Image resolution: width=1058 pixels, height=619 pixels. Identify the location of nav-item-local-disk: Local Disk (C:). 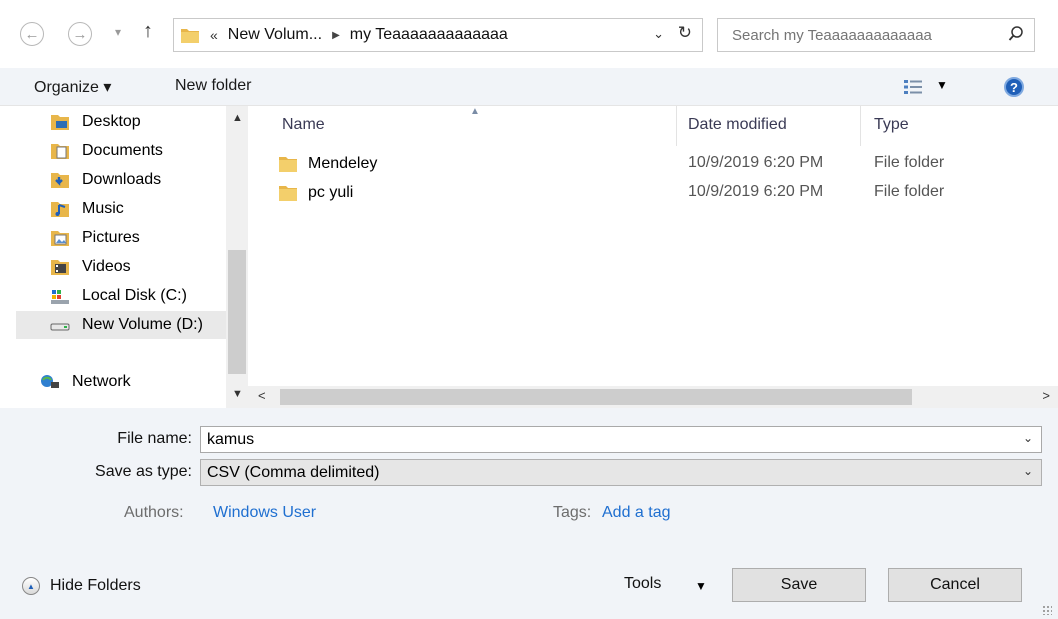
(118, 296).